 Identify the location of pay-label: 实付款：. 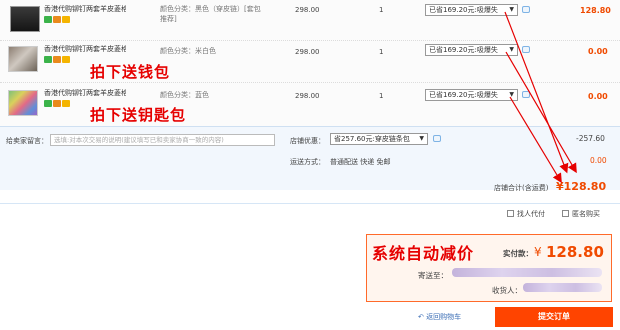
(518, 253).